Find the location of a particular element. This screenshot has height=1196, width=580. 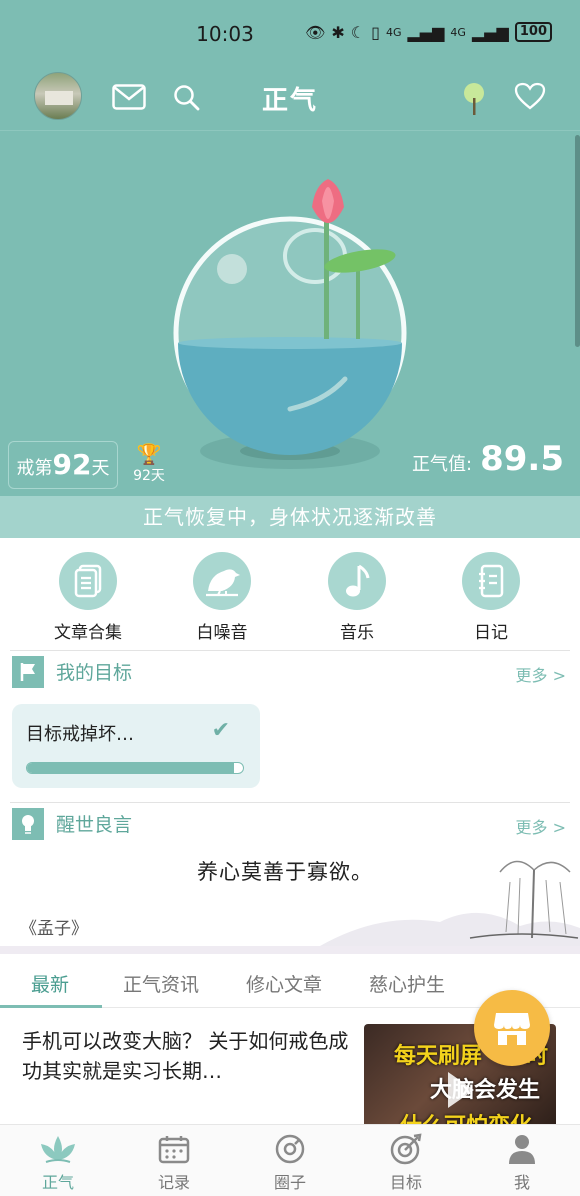

goals-more-link: 更多 > is located at coordinates (541, 674).